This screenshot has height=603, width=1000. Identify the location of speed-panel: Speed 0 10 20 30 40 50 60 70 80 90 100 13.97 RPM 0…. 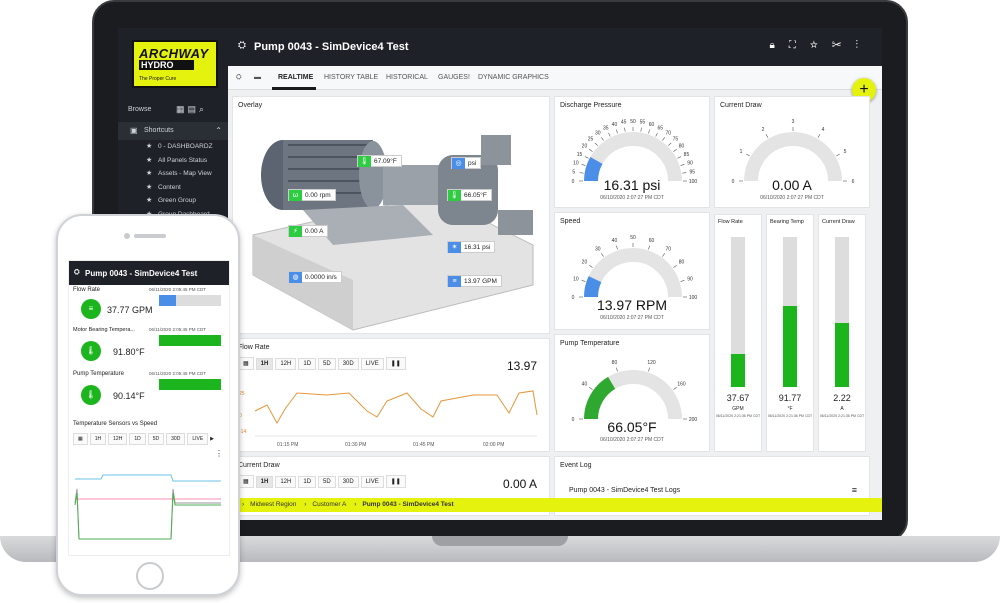
(632, 271).